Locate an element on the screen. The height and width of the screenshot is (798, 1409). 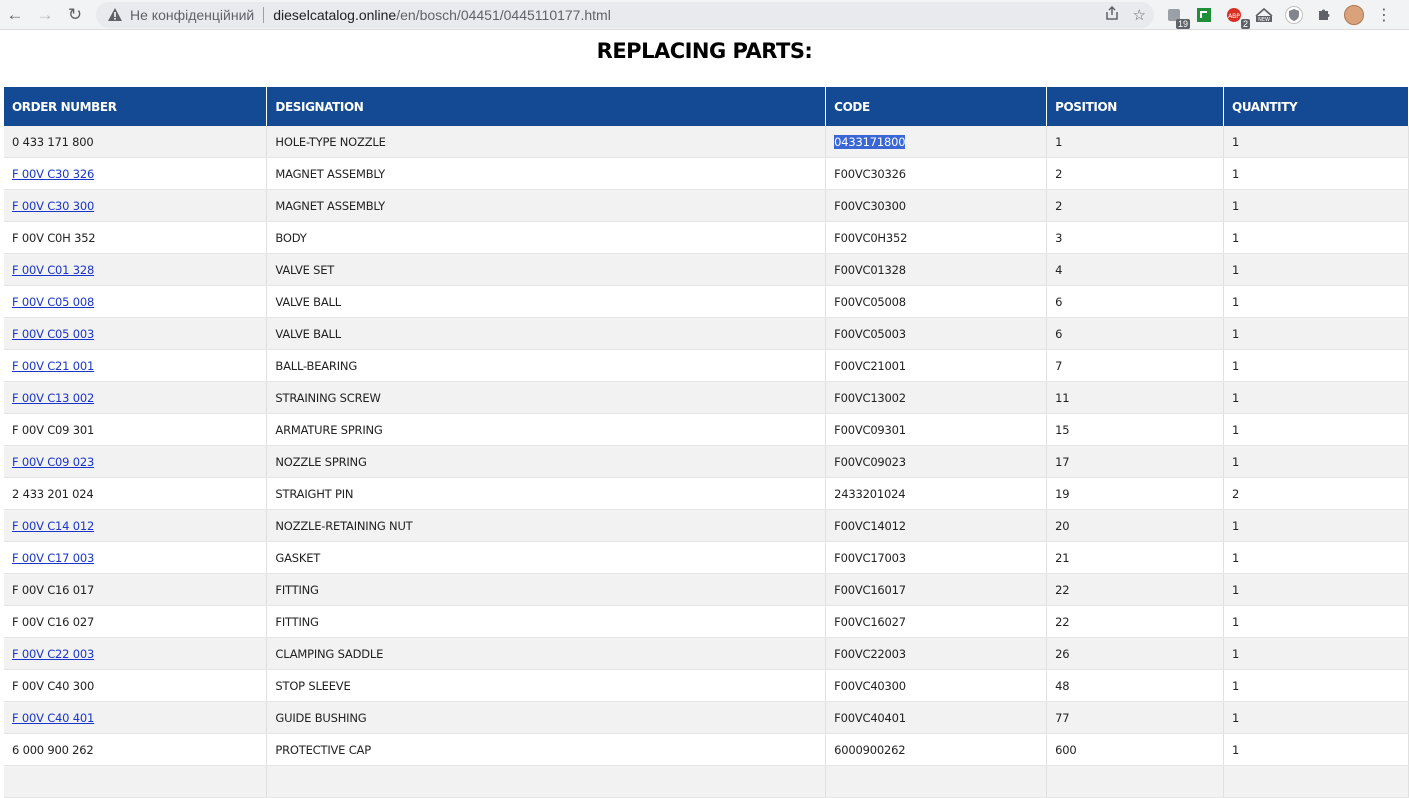
reload-icon: ↻ is located at coordinates (75, 15).